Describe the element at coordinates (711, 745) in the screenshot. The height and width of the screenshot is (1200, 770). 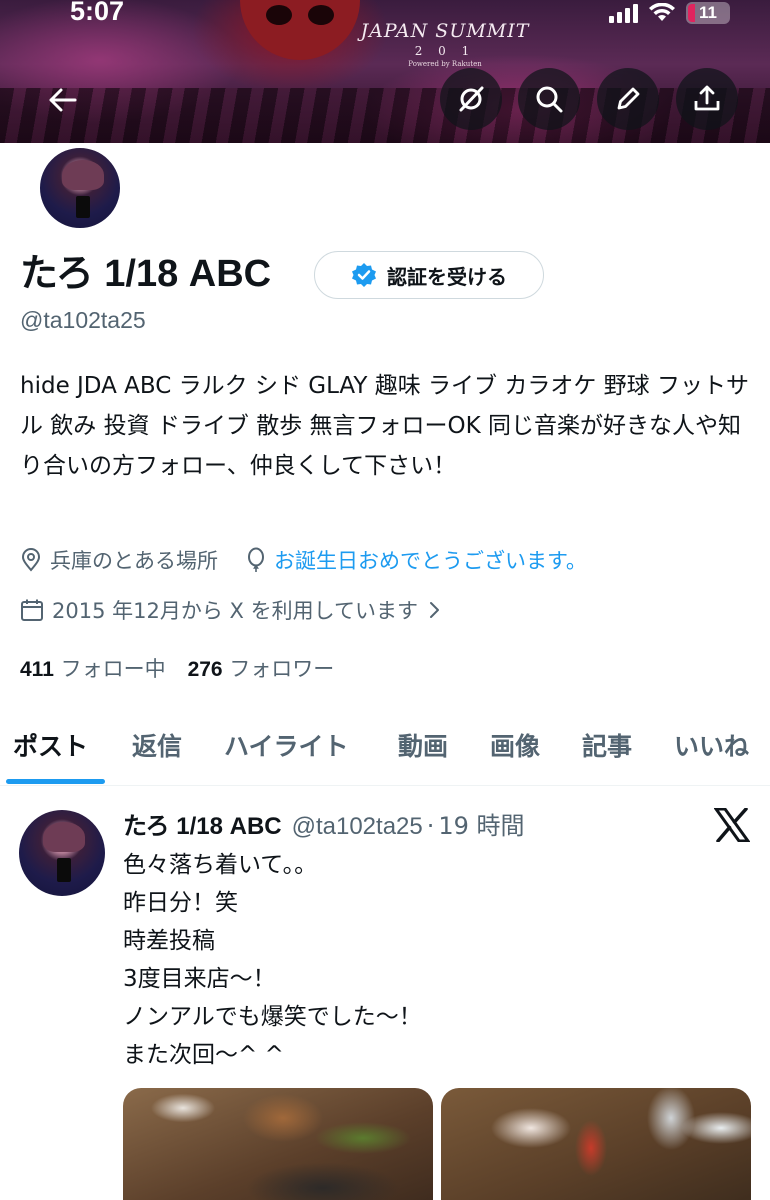
I see `tab-likes: いいね` at that location.